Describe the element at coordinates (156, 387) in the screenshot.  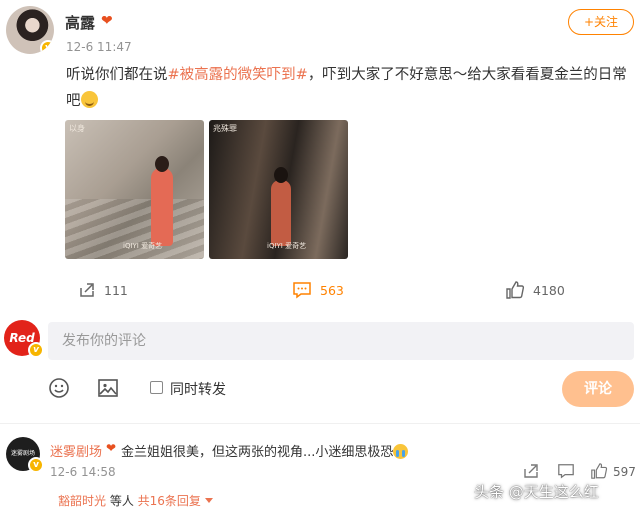
I see `forward-checkbox` at that location.